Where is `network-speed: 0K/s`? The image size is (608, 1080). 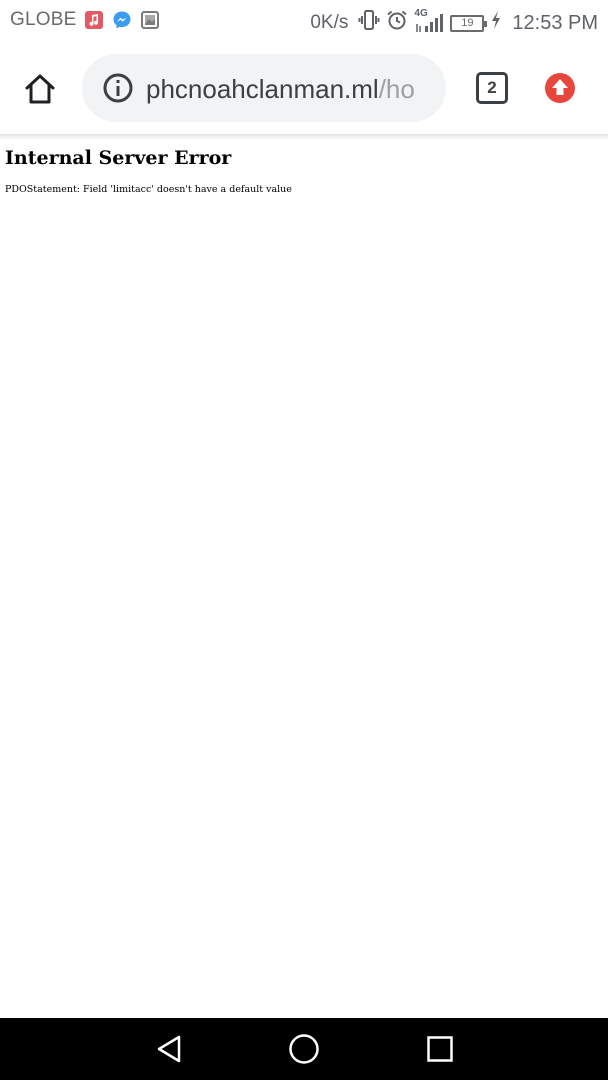
network-speed: 0K/s is located at coordinates (329, 22).